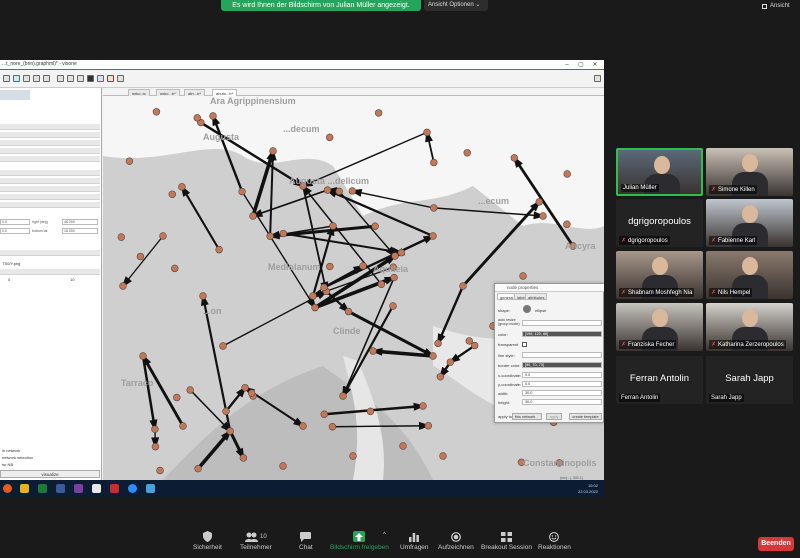  What do you see at coordinates (139, 92) in the screenshot?
I see `tab-network-1: wrko..tc` at bounding box center [139, 92].